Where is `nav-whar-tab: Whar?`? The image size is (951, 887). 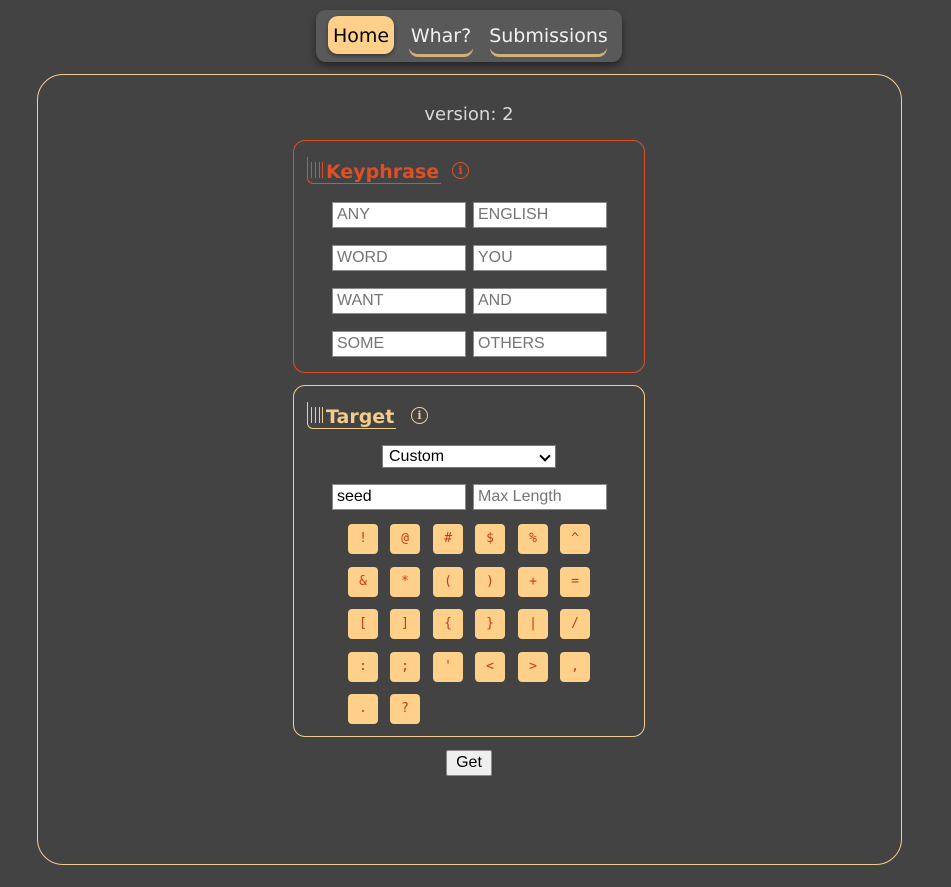
nav-whar-tab: Whar? is located at coordinates (441, 35).